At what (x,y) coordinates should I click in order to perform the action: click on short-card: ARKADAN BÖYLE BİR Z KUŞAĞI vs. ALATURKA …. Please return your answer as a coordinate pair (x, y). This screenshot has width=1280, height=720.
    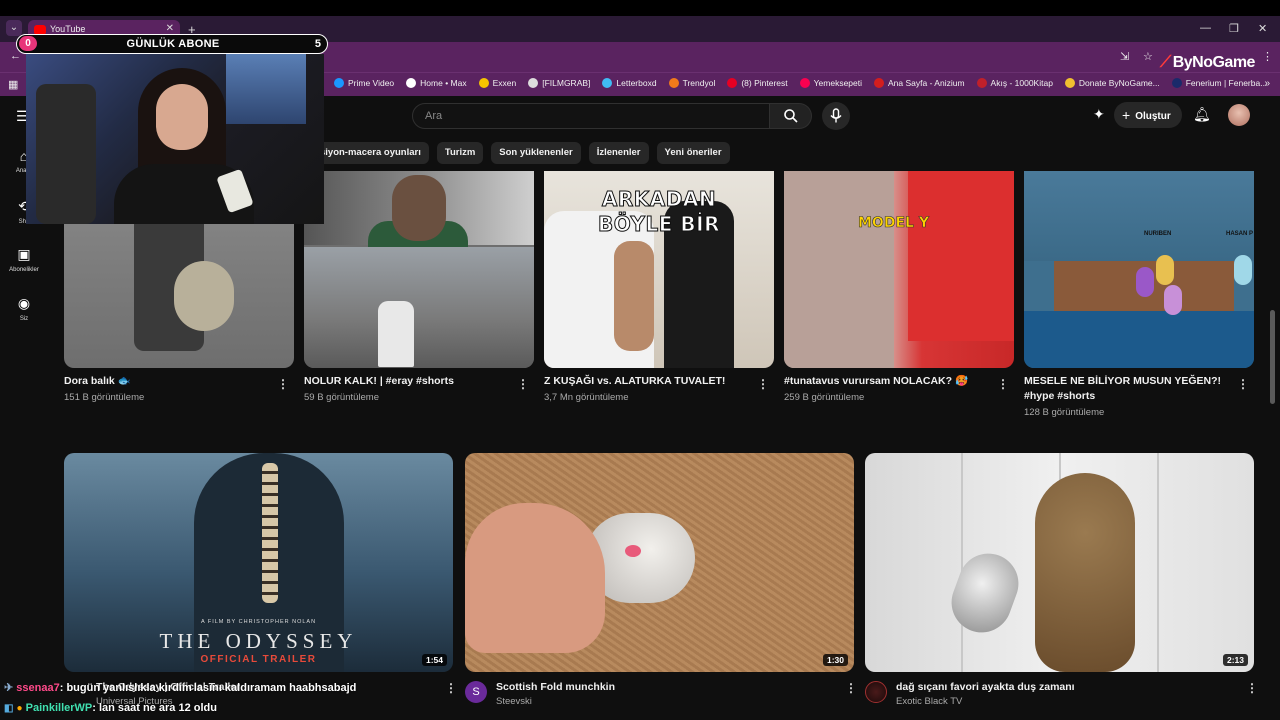
    Looking at the image, I should click on (659, 287).